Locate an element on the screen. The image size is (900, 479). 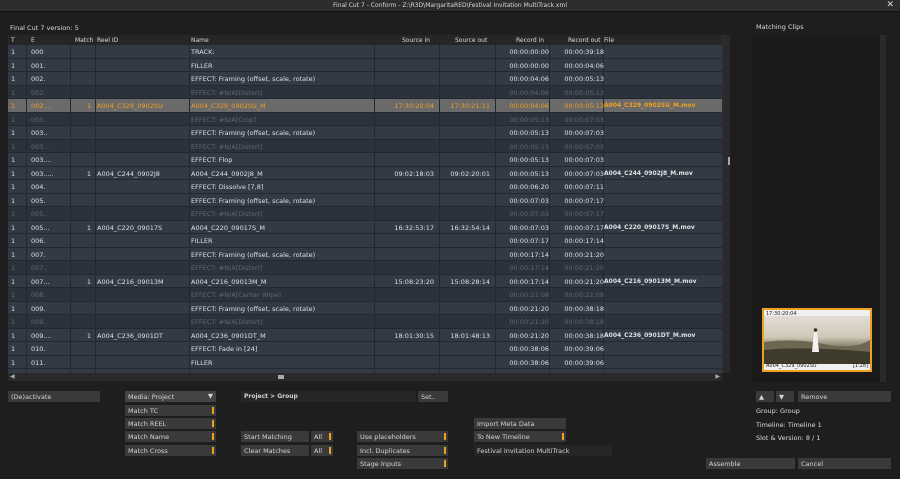
cell-rin: 00:00:04:06 is located at coordinates (529, 79).